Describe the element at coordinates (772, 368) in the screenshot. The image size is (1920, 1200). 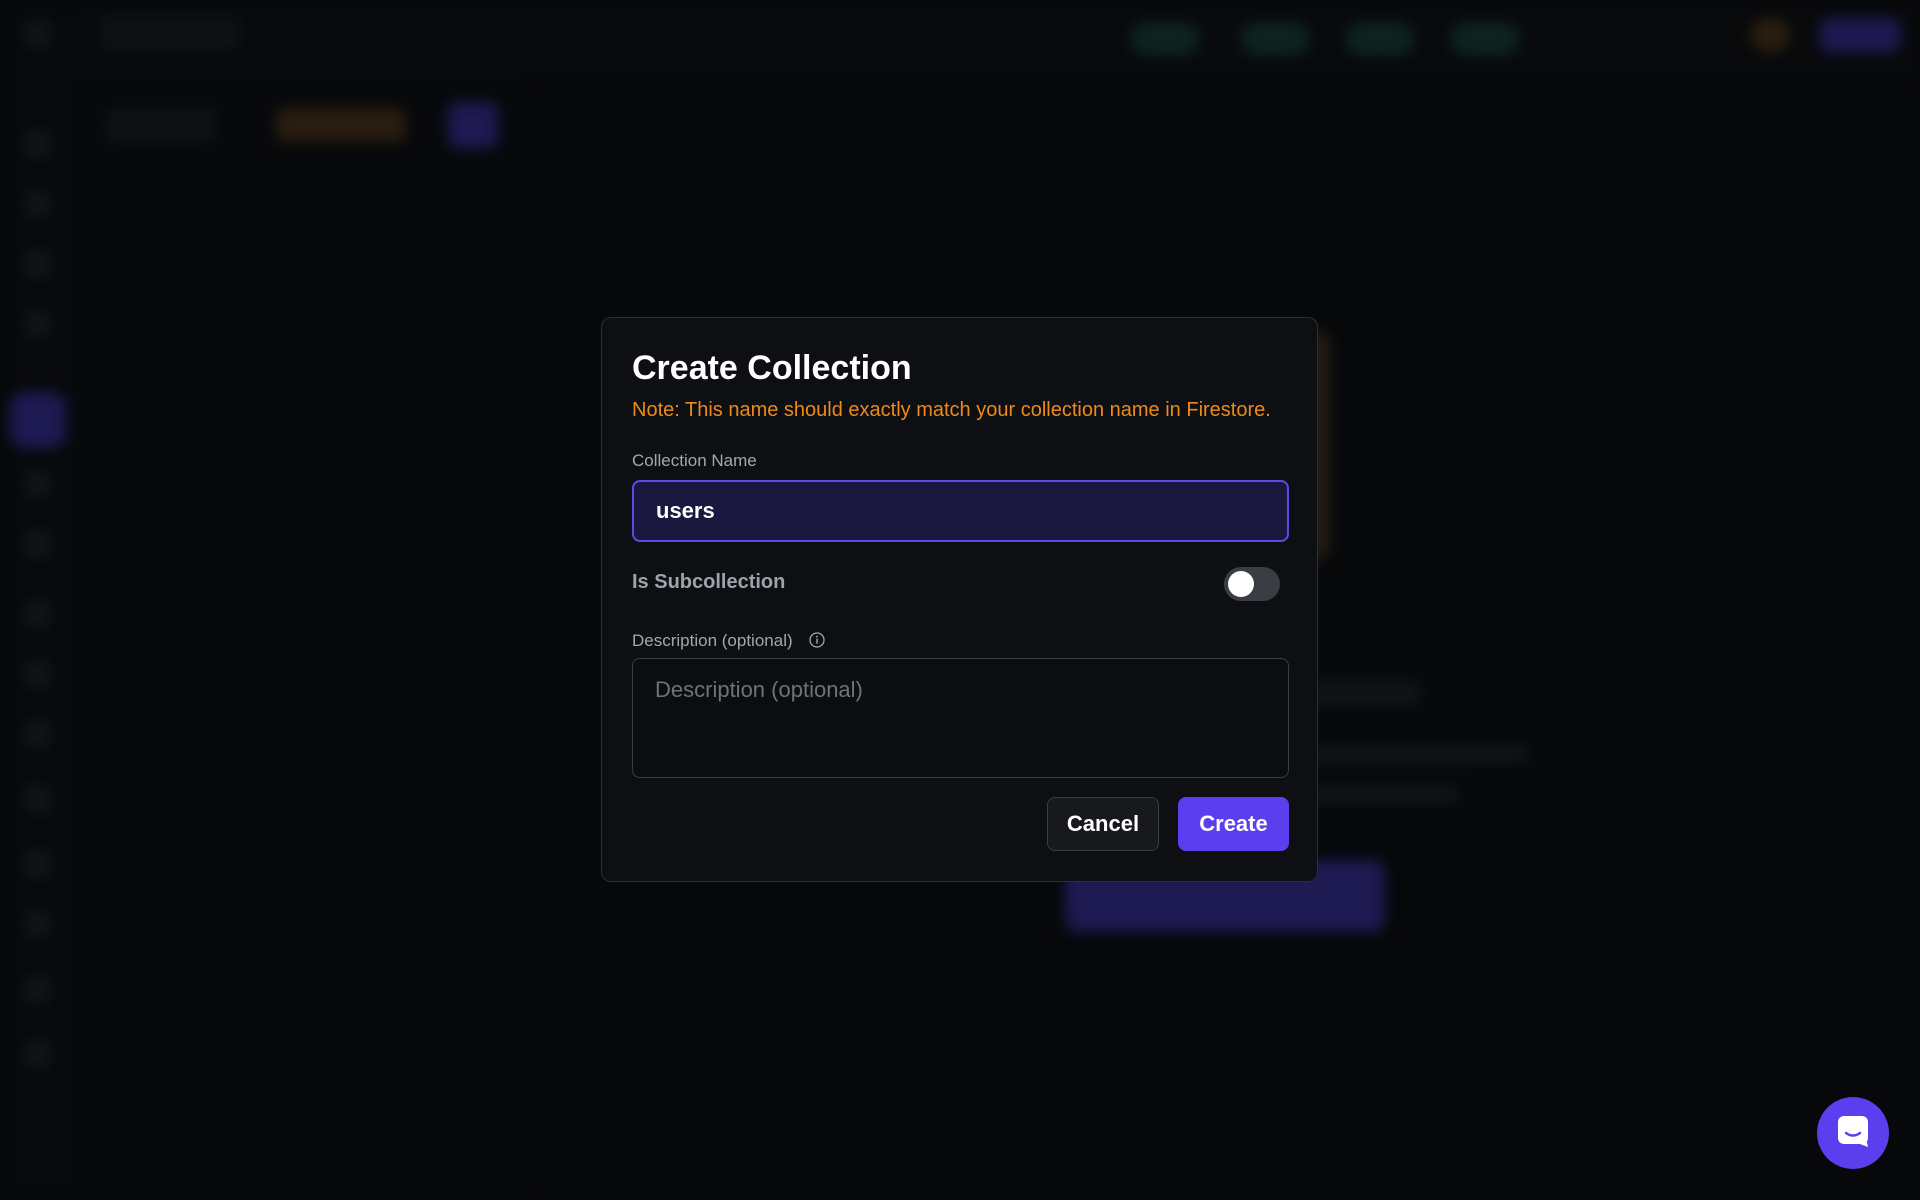
I see `dialog-title: Create Collection` at that location.